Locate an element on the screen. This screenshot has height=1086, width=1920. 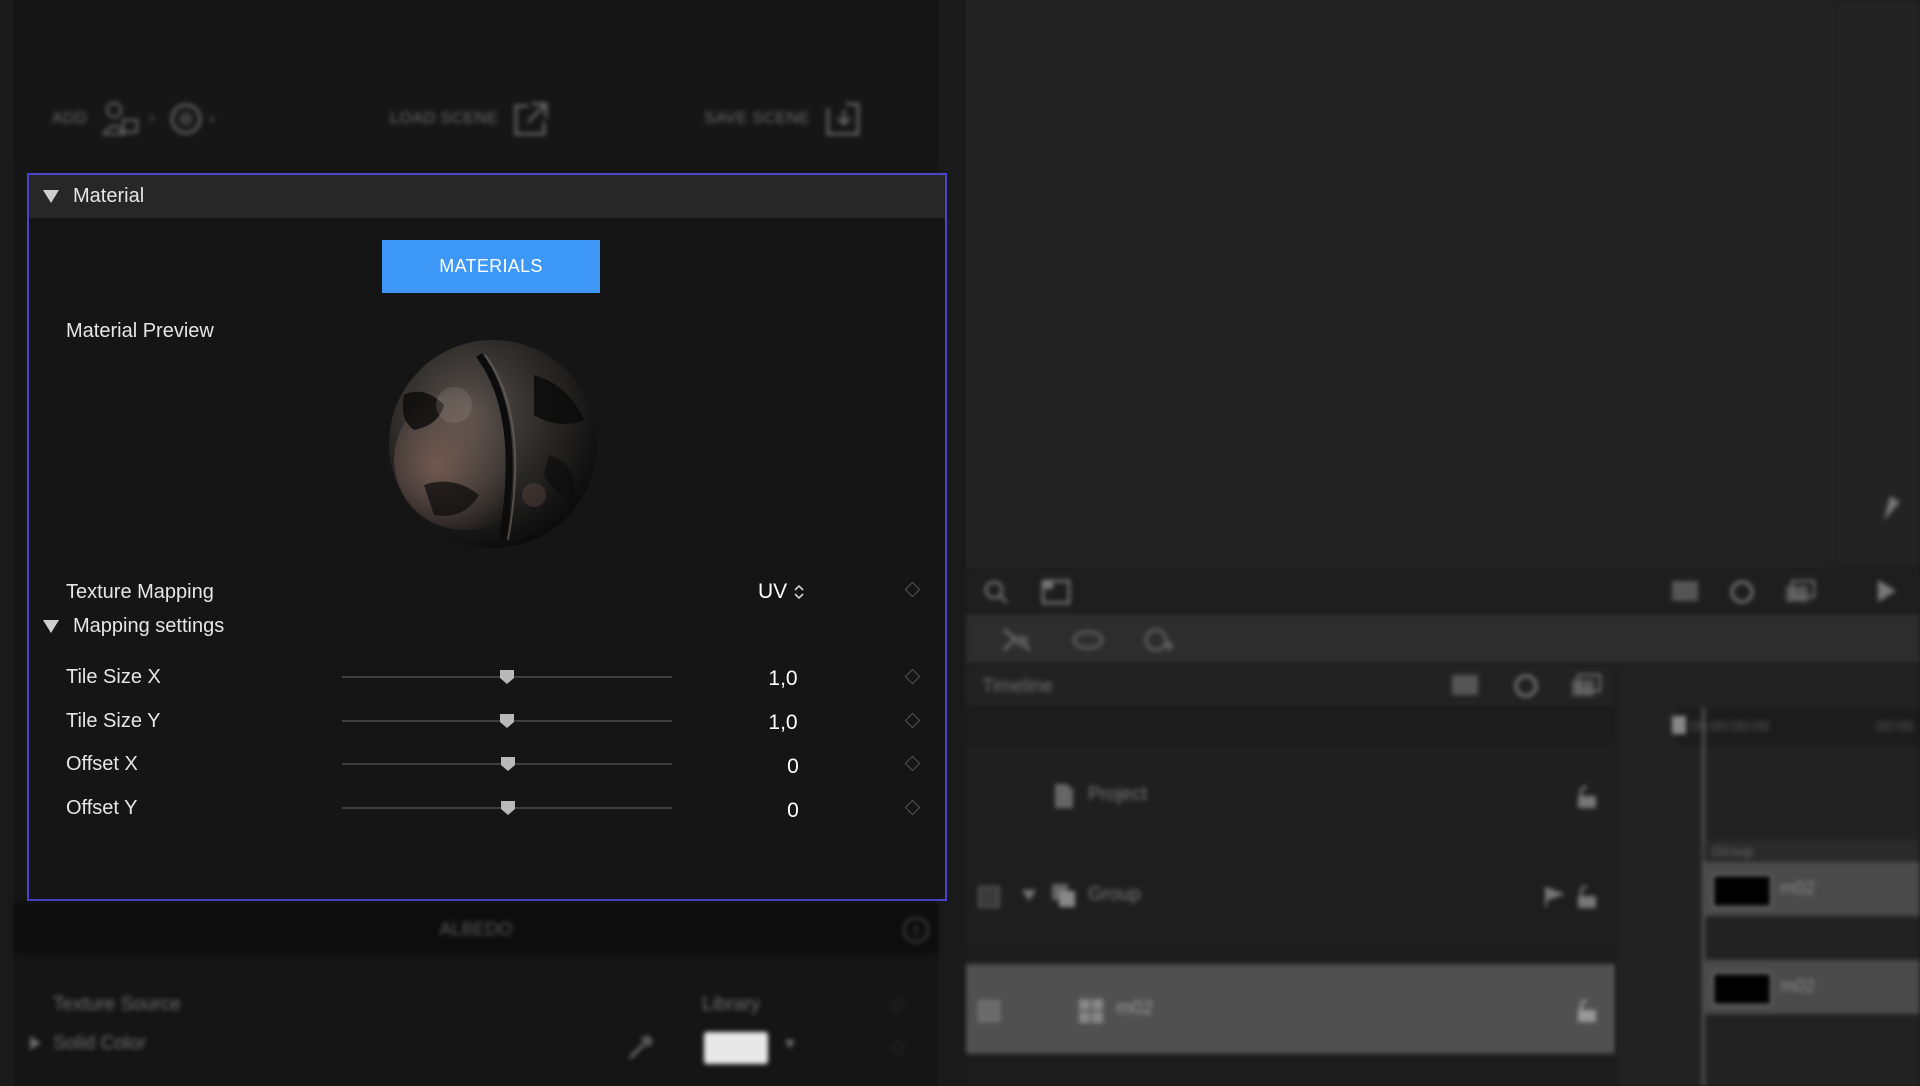
mapping-settings-header: Mapping settings is located at coordinates (126, 626).